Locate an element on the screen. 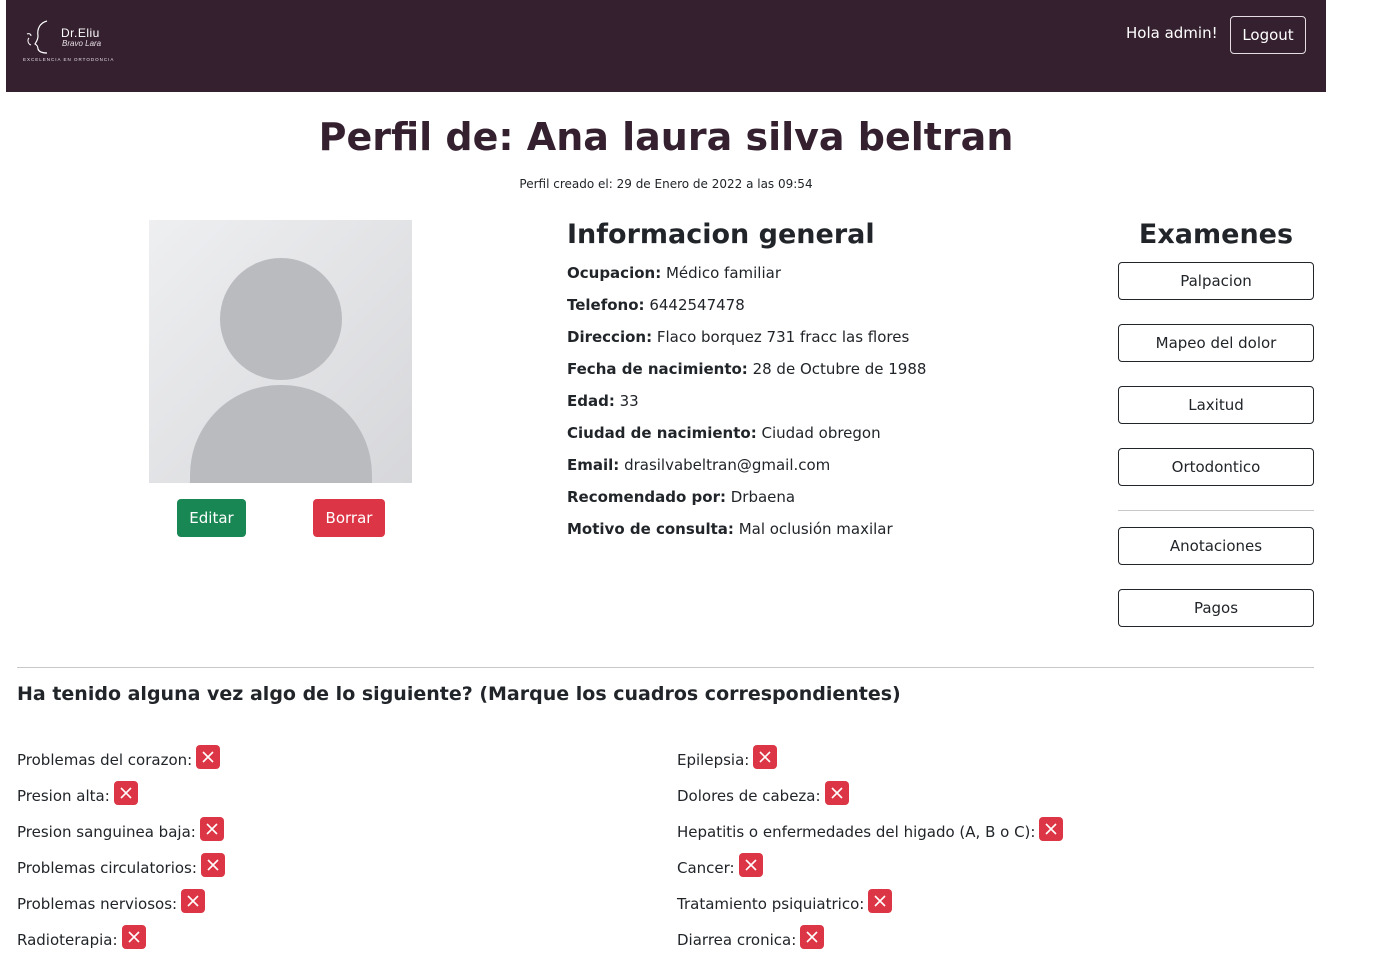 The height and width of the screenshot is (956, 1387). section-divider is located at coordinates (665, 667).